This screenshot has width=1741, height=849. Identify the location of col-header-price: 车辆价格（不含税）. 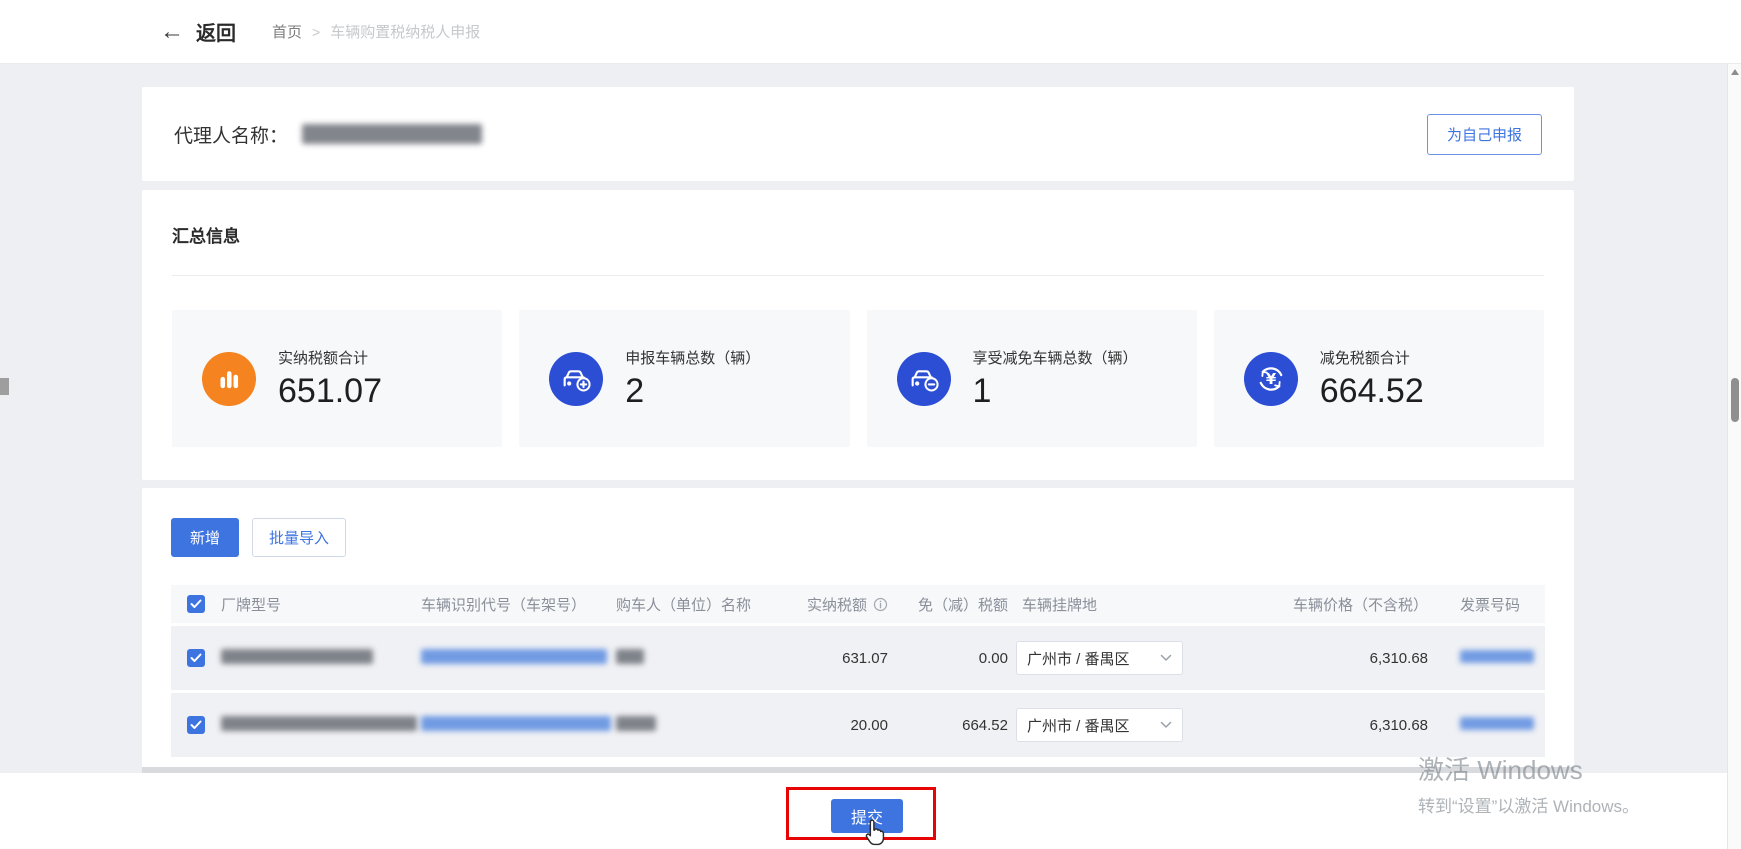
(1360, 605).